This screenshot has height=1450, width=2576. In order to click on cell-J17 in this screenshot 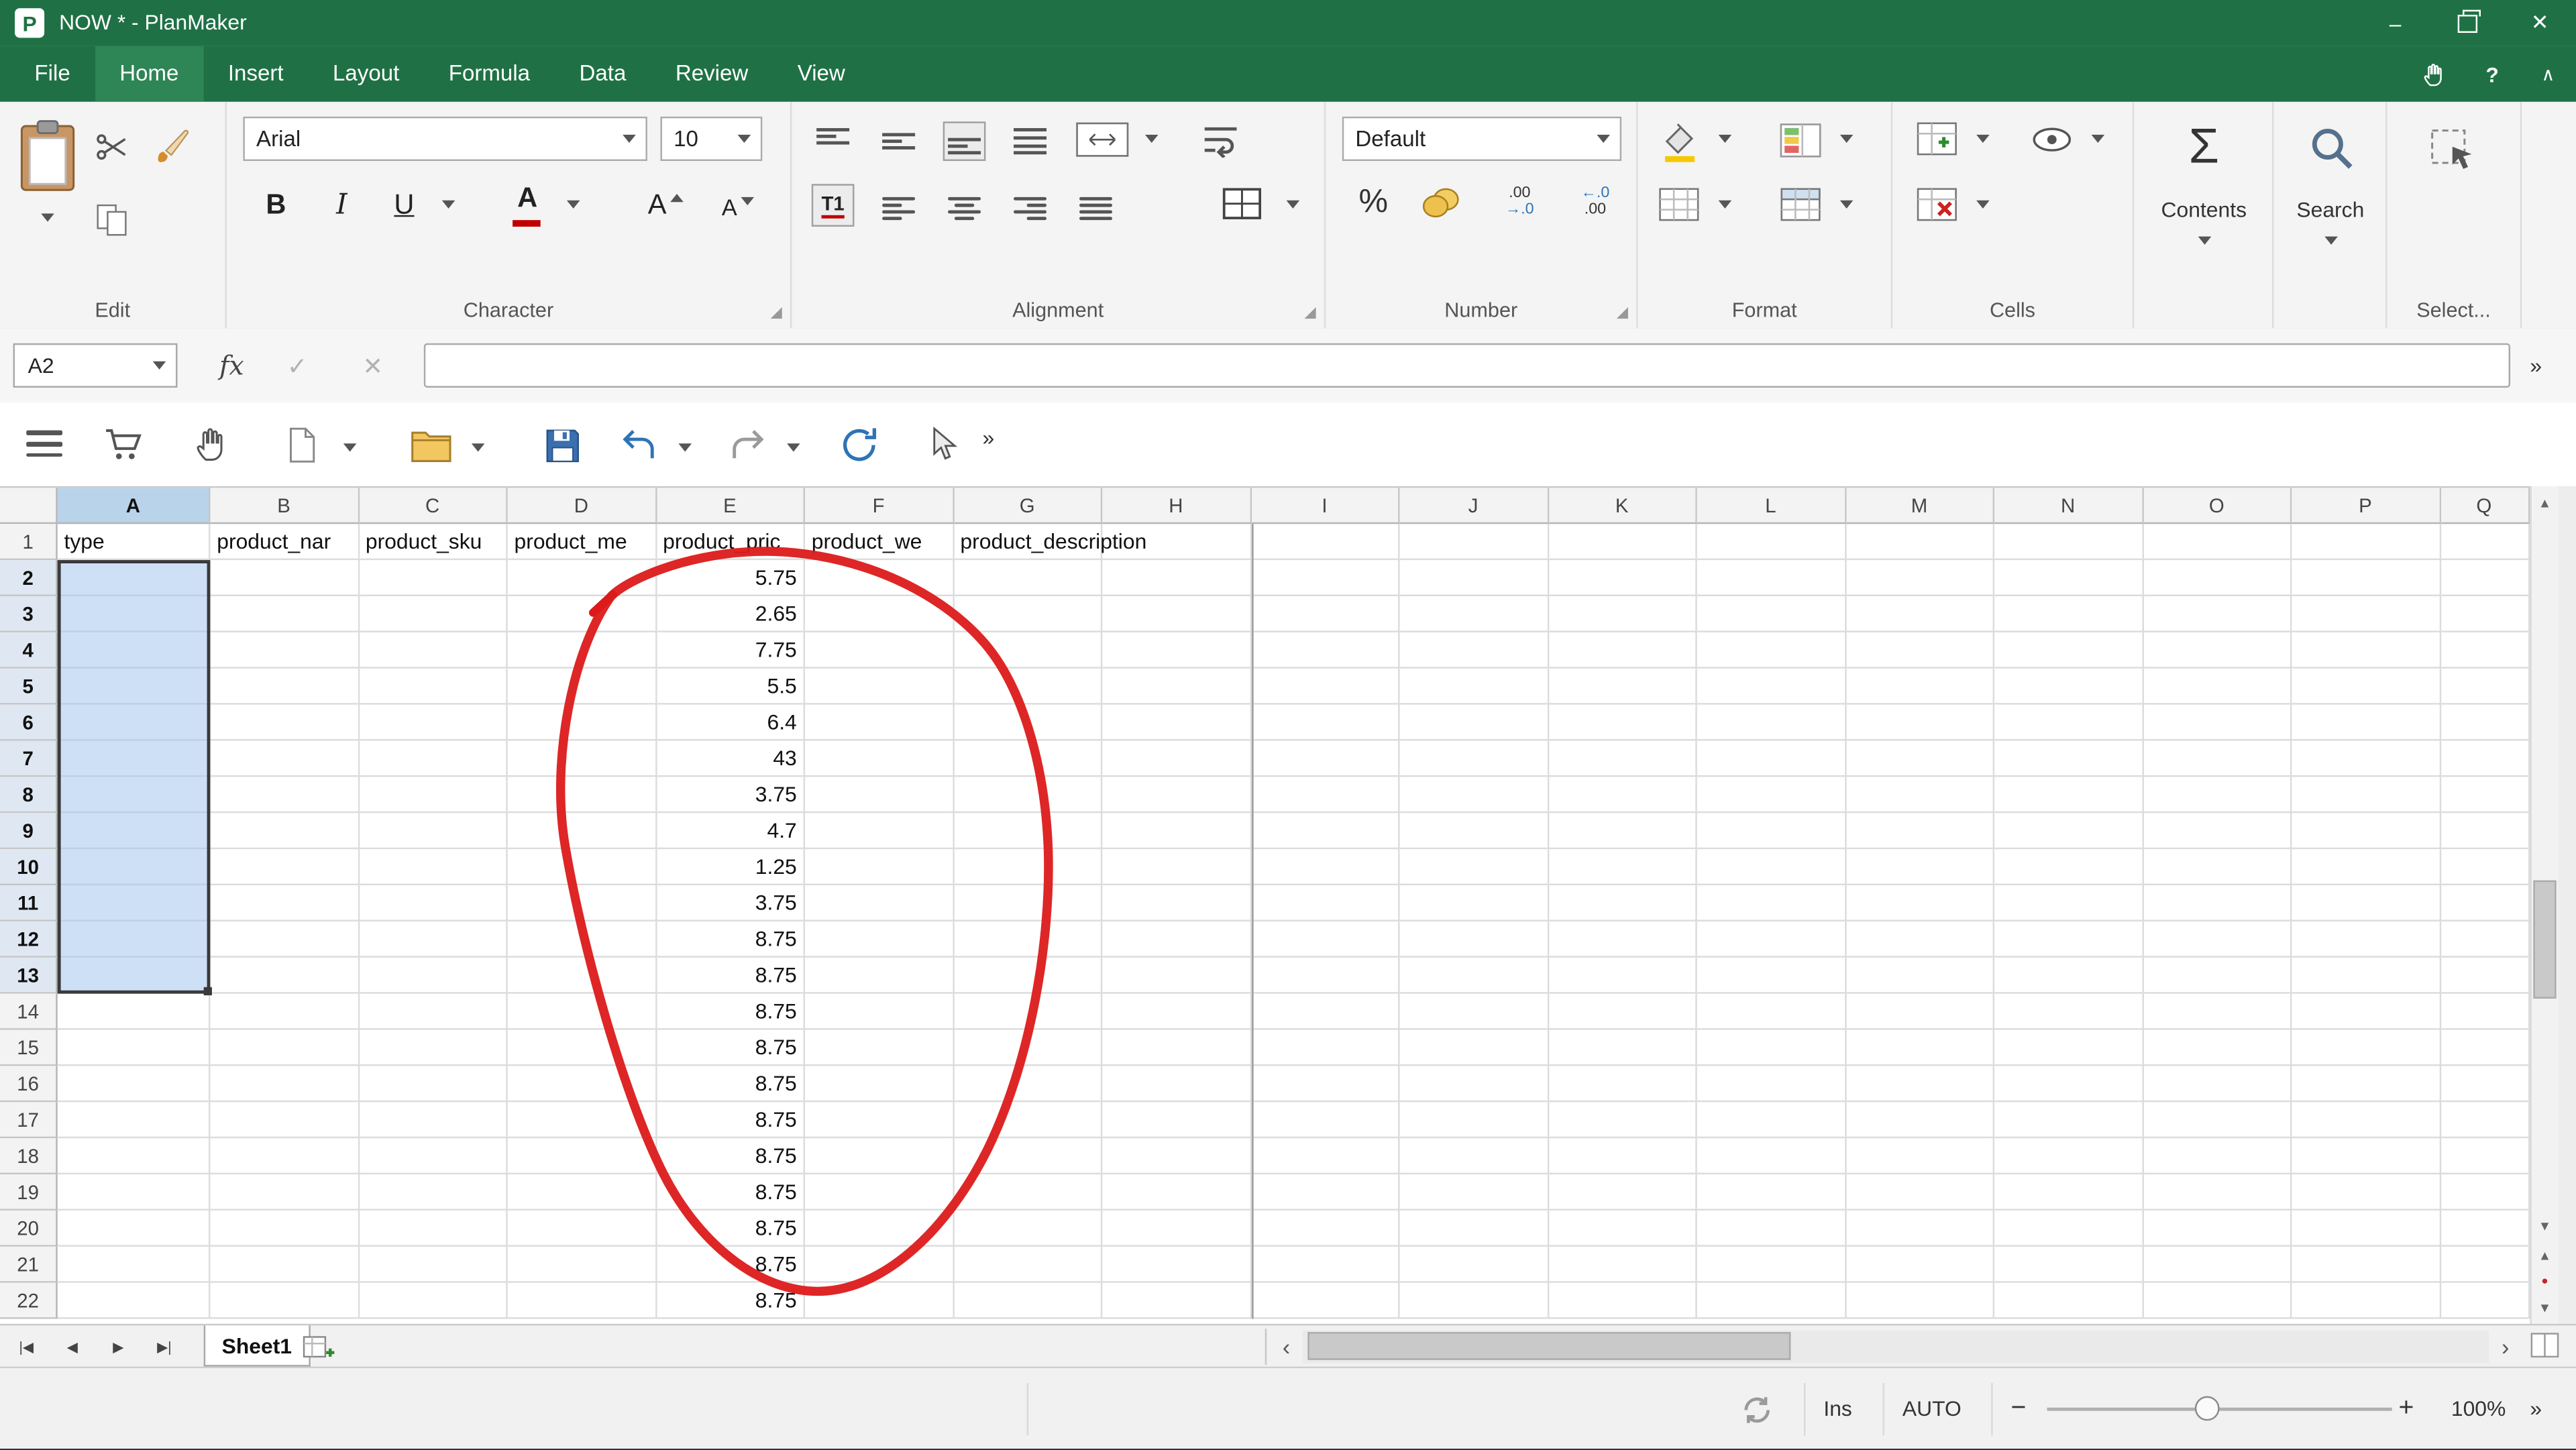, I will do `click(1474, 1120)`.